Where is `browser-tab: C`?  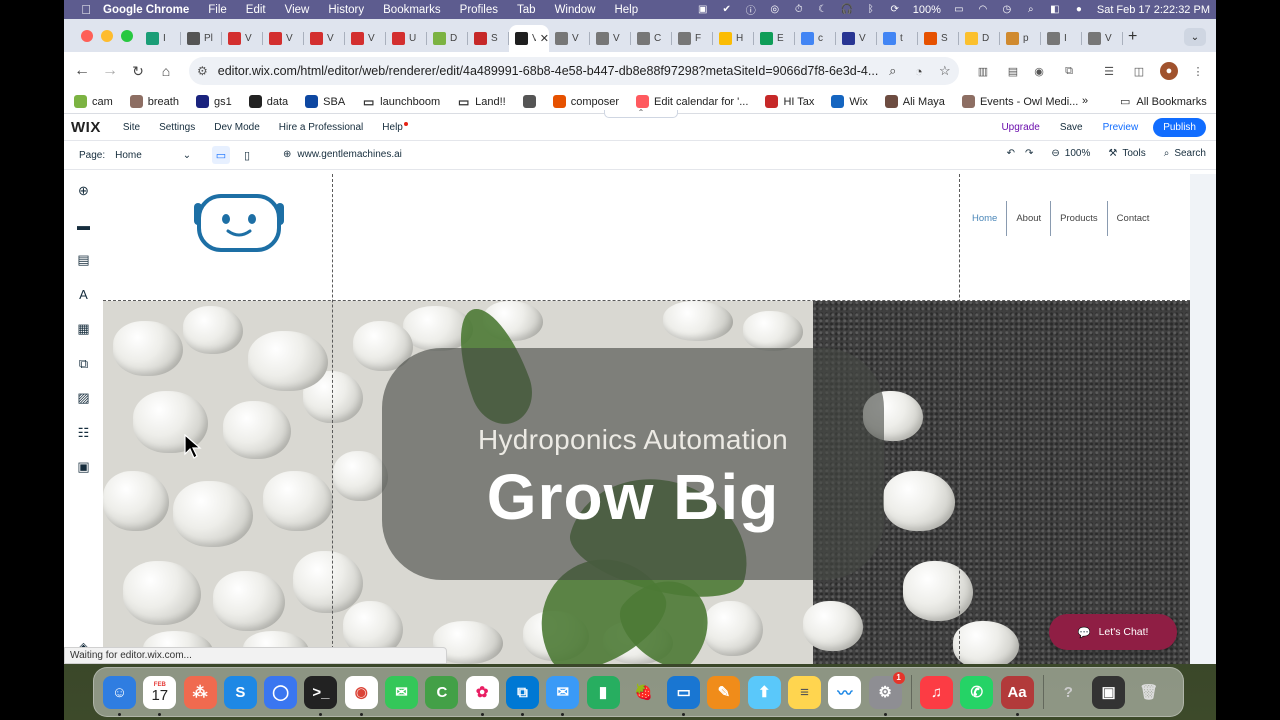 browser-tab: C is located at coordinates (651, 38).